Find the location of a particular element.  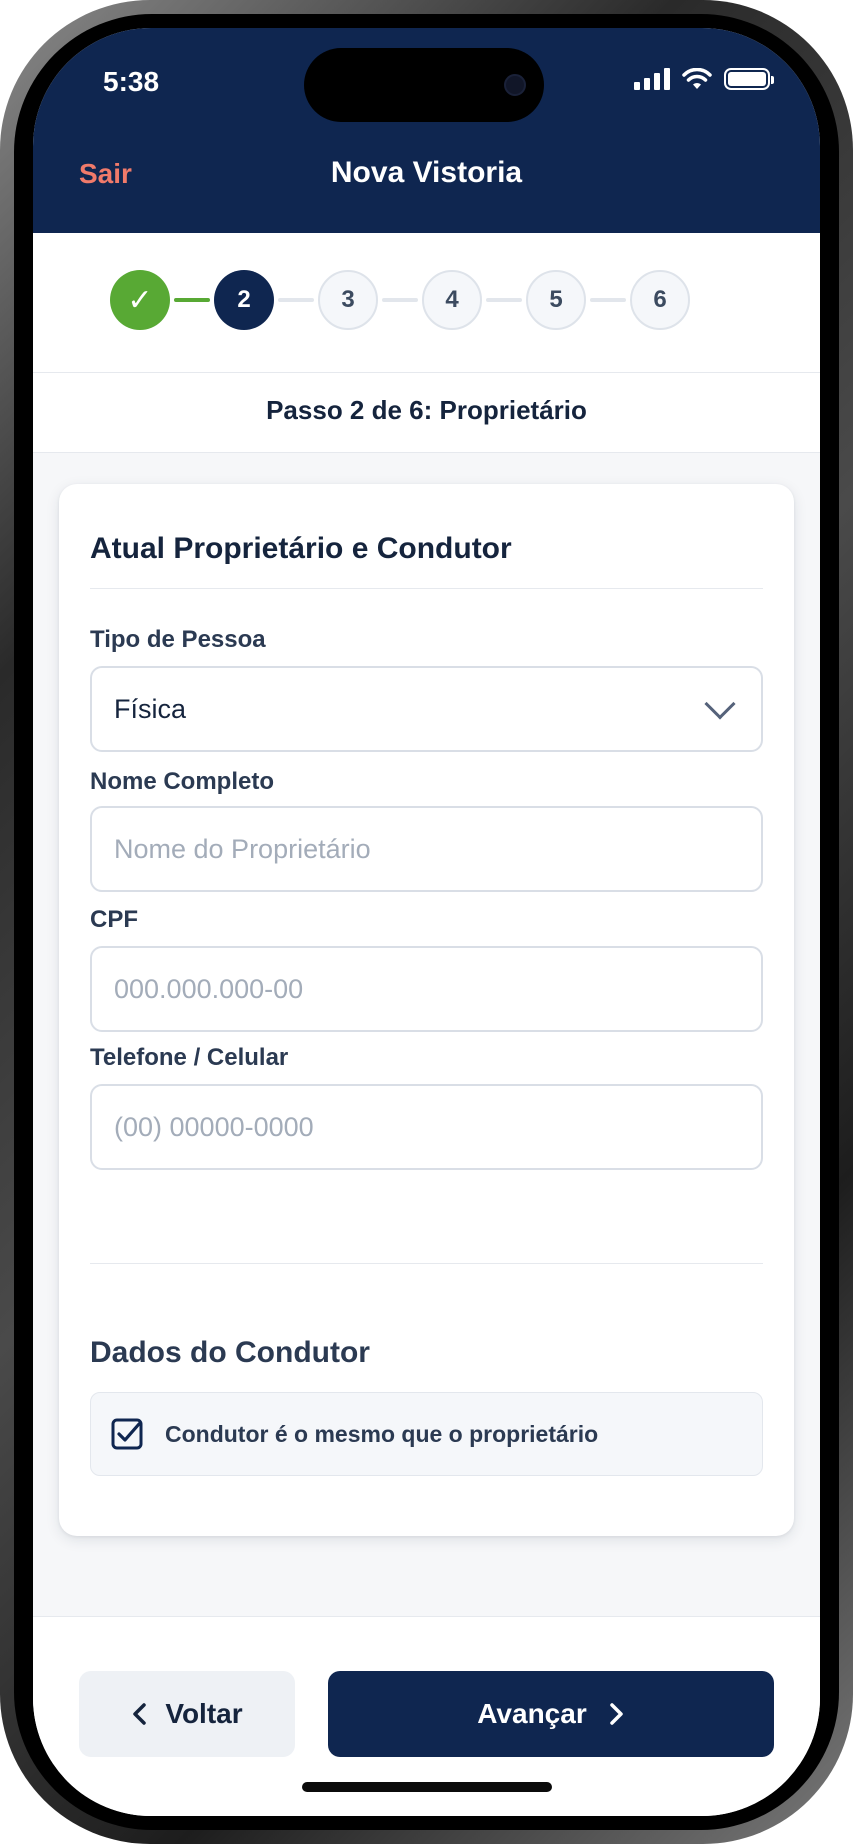

same-driver-checkbox-row: Condutor é o mesmo que o proprietário is located at coordinates (426, 1434).